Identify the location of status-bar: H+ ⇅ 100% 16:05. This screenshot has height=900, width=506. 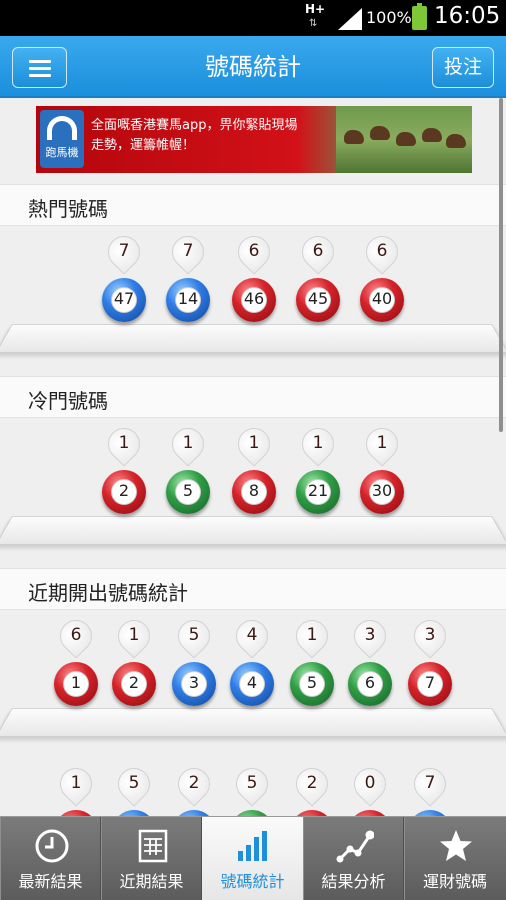
(253, 18).